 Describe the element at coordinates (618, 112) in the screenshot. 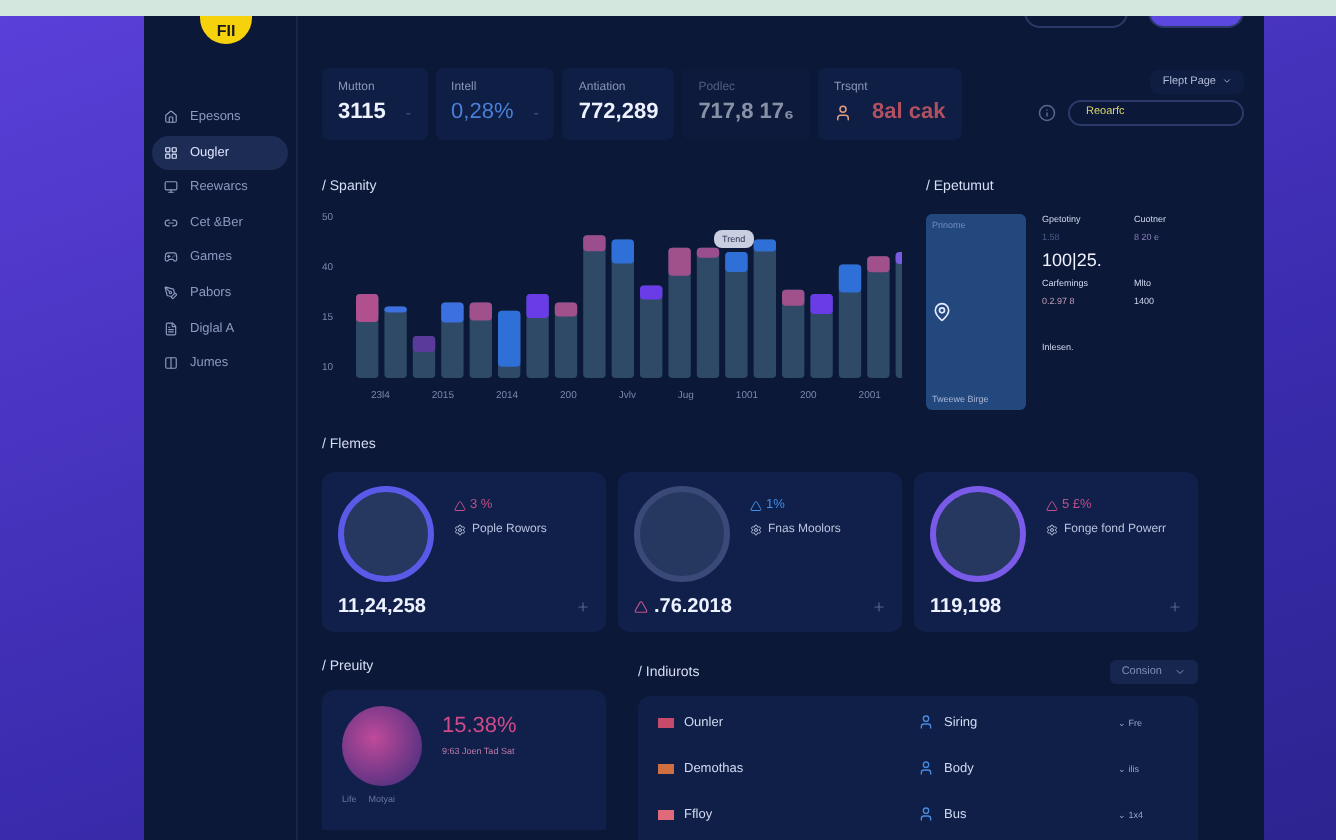

I see `stat-value: 772,289` at that location.